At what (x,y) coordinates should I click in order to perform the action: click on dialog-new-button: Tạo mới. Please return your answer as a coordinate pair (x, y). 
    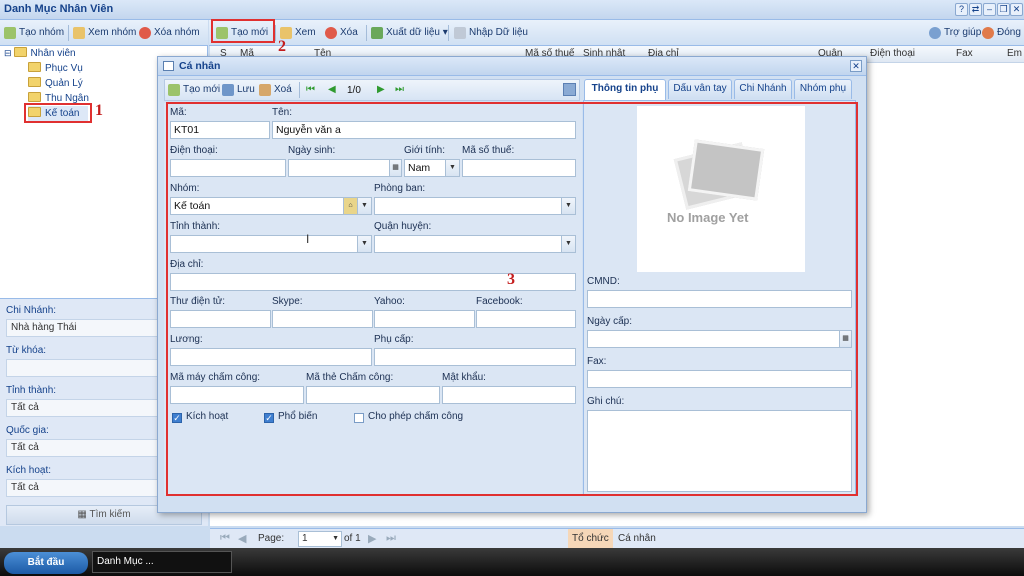
    Looking at the image, I should click on (195, 90).